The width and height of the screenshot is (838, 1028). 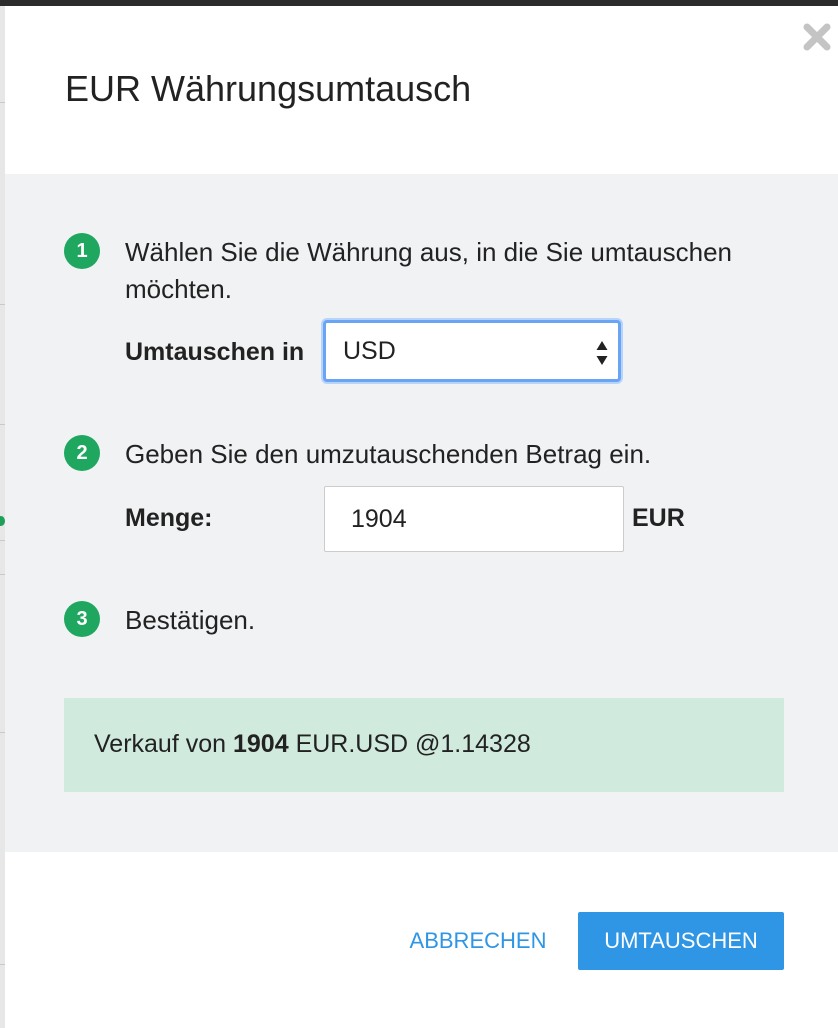 What do you see at coordinates (190, 620) in the screenshot?
I see `step-3-text: Bestätigen.` at bounding box center [190, 620].